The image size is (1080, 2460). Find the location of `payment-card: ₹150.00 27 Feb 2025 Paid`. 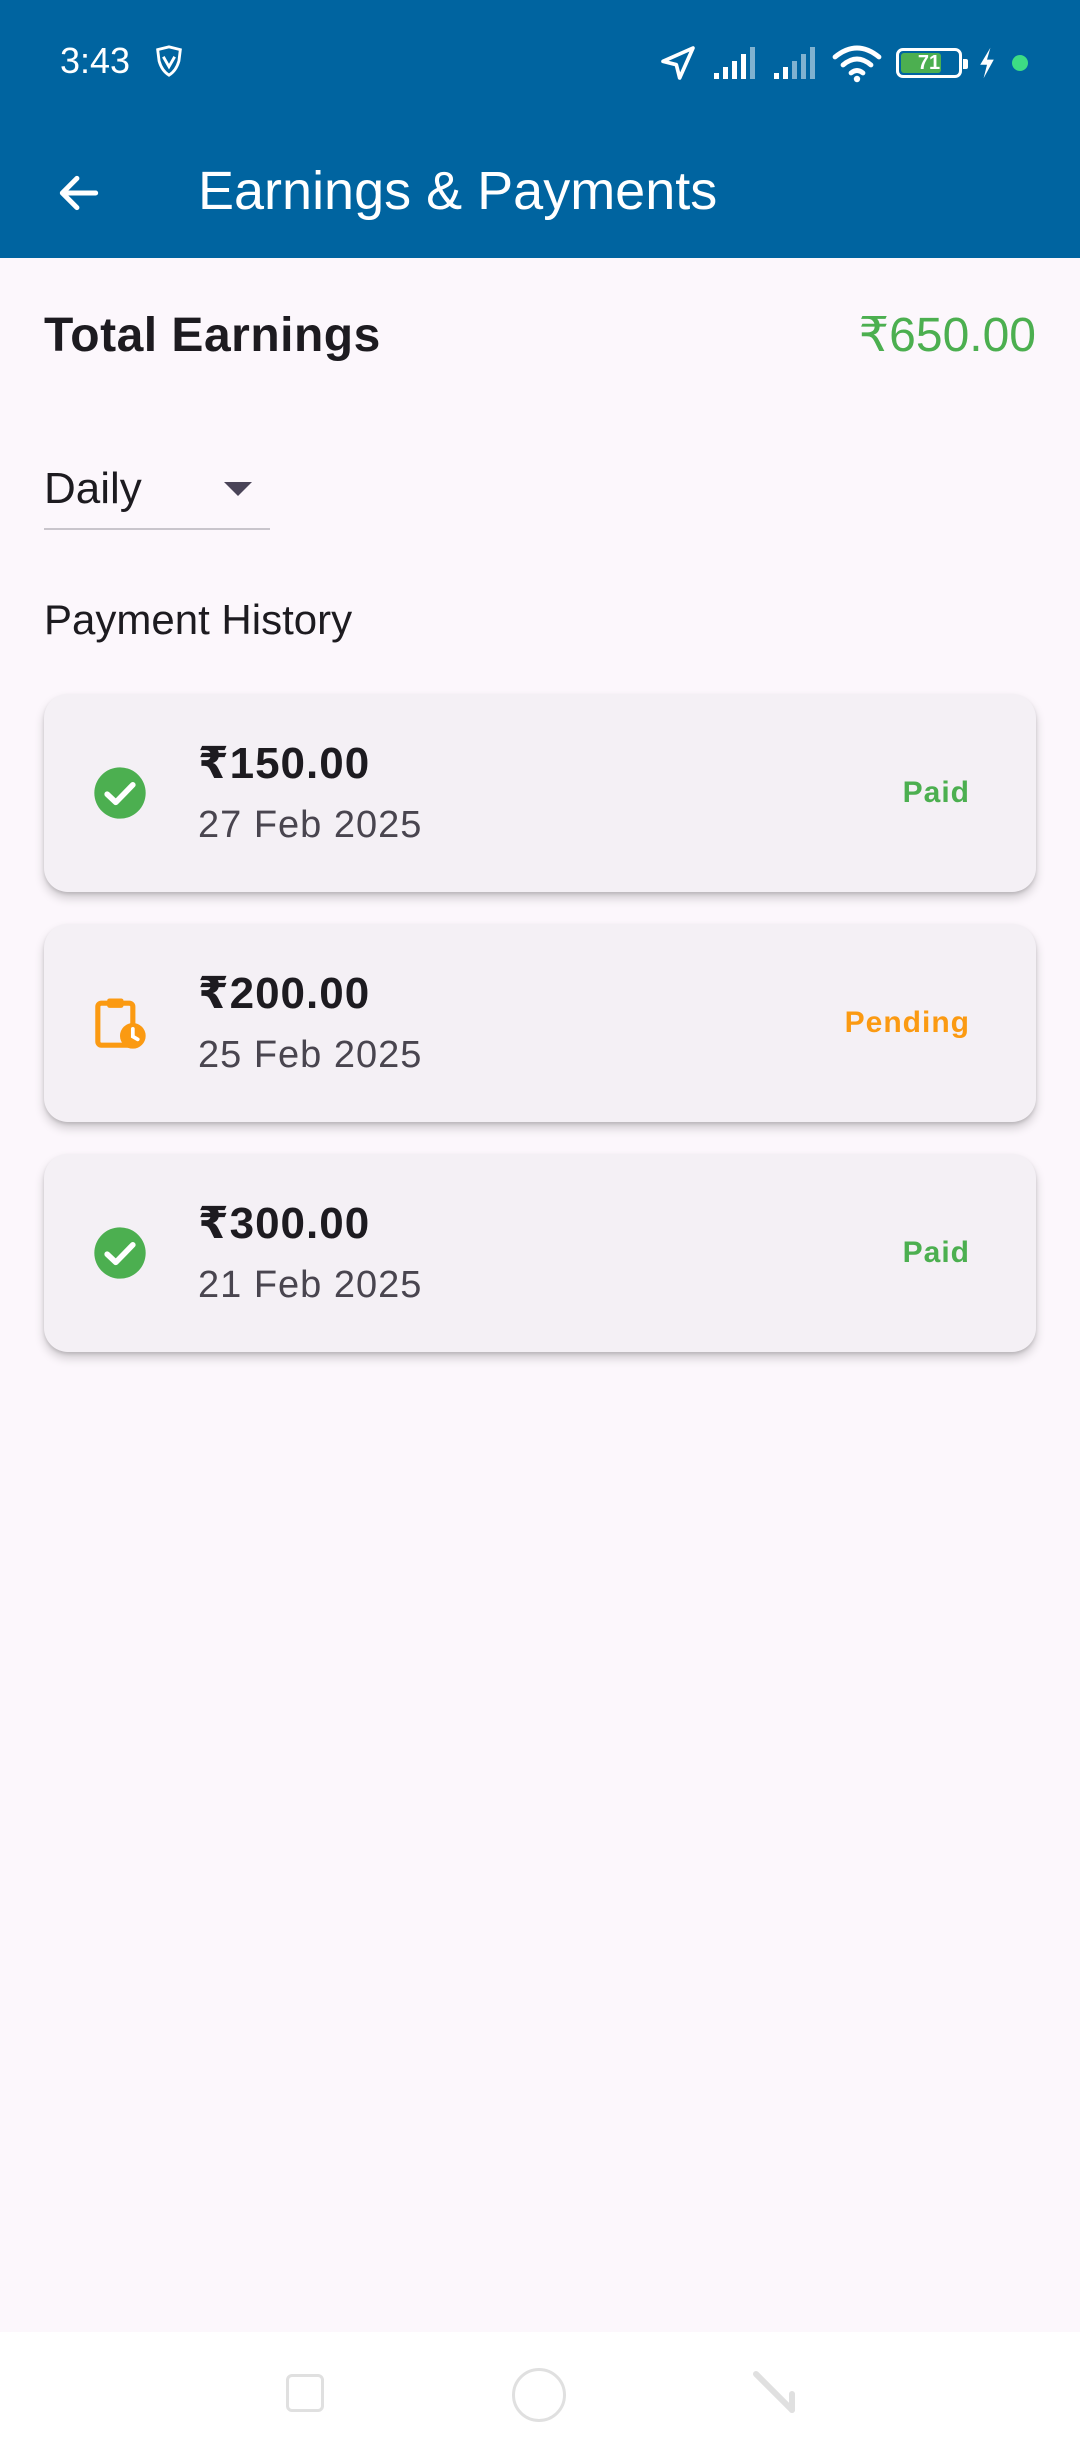

payment-card: ₹150.00 27 Feb 2025 Paid is located at coordinates (540, 793).